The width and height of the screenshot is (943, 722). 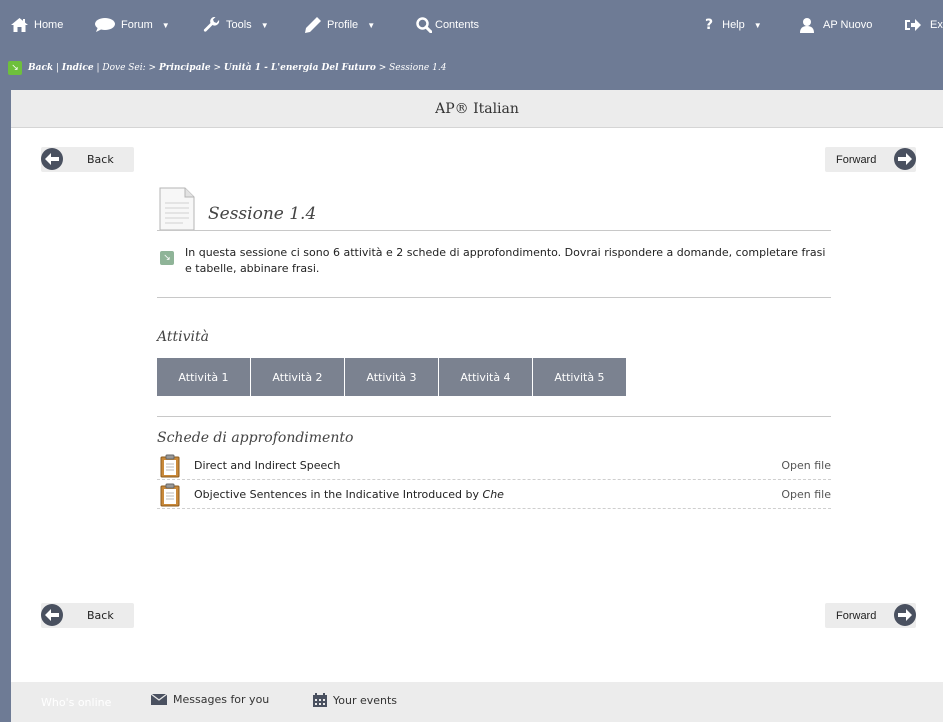 I want to click on nav-help: ? Help ▼, so click(x=733, y=25).